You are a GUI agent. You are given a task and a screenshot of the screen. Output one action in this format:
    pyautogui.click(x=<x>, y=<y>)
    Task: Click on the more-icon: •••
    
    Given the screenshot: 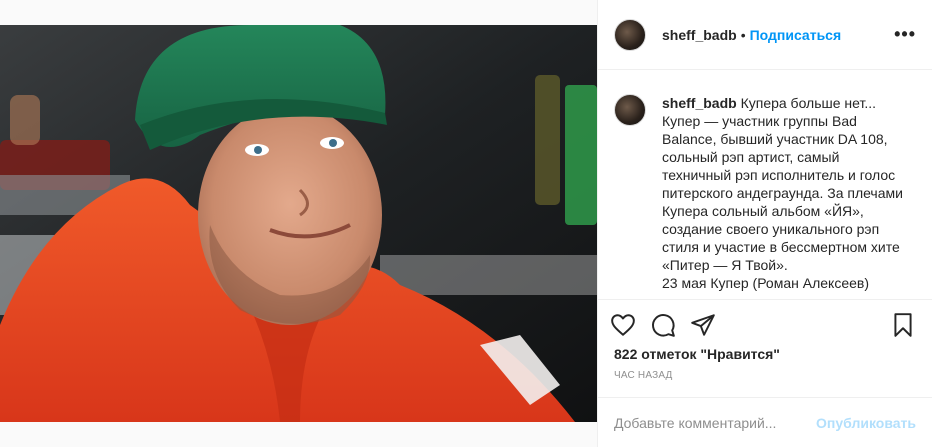 What is the action you would take?
    pyautogui.click(x=905, y=34)
    